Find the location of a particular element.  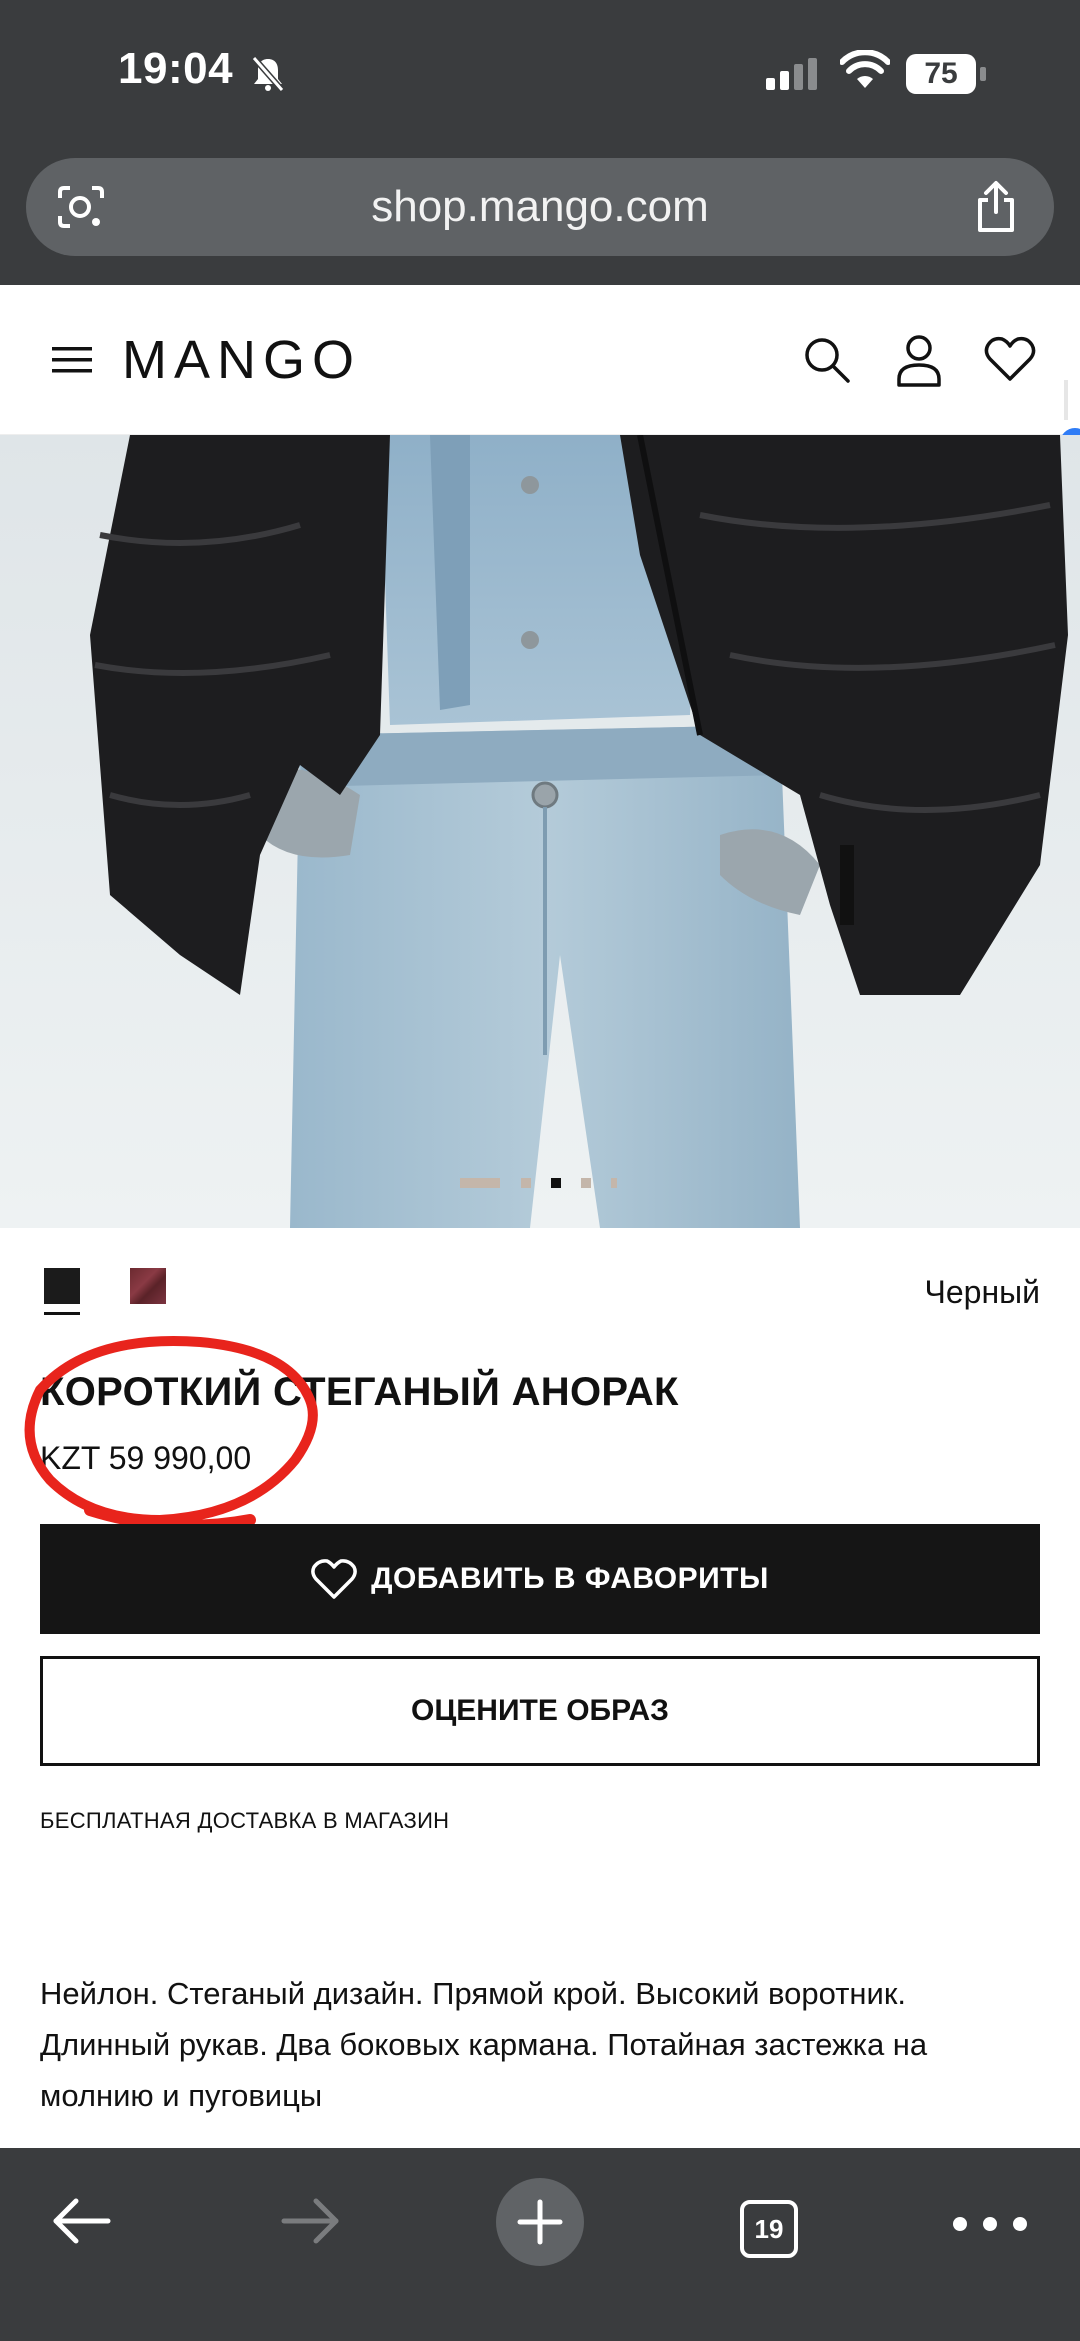

rate-look-label: ОЦЕНИТЕ ОБРАЗ is located at coordinates (540, 1710).